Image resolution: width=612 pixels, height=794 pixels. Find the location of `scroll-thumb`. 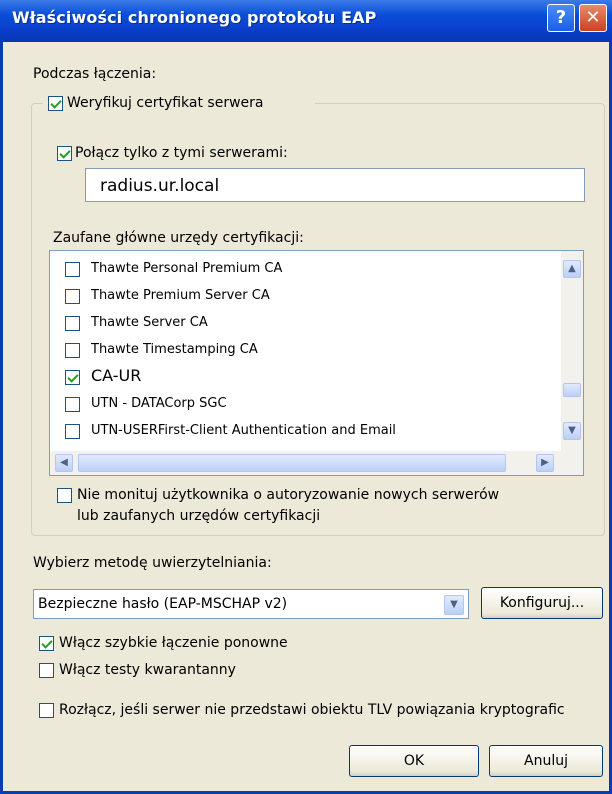

scroll-thumb is located at coordinates (572, 390).